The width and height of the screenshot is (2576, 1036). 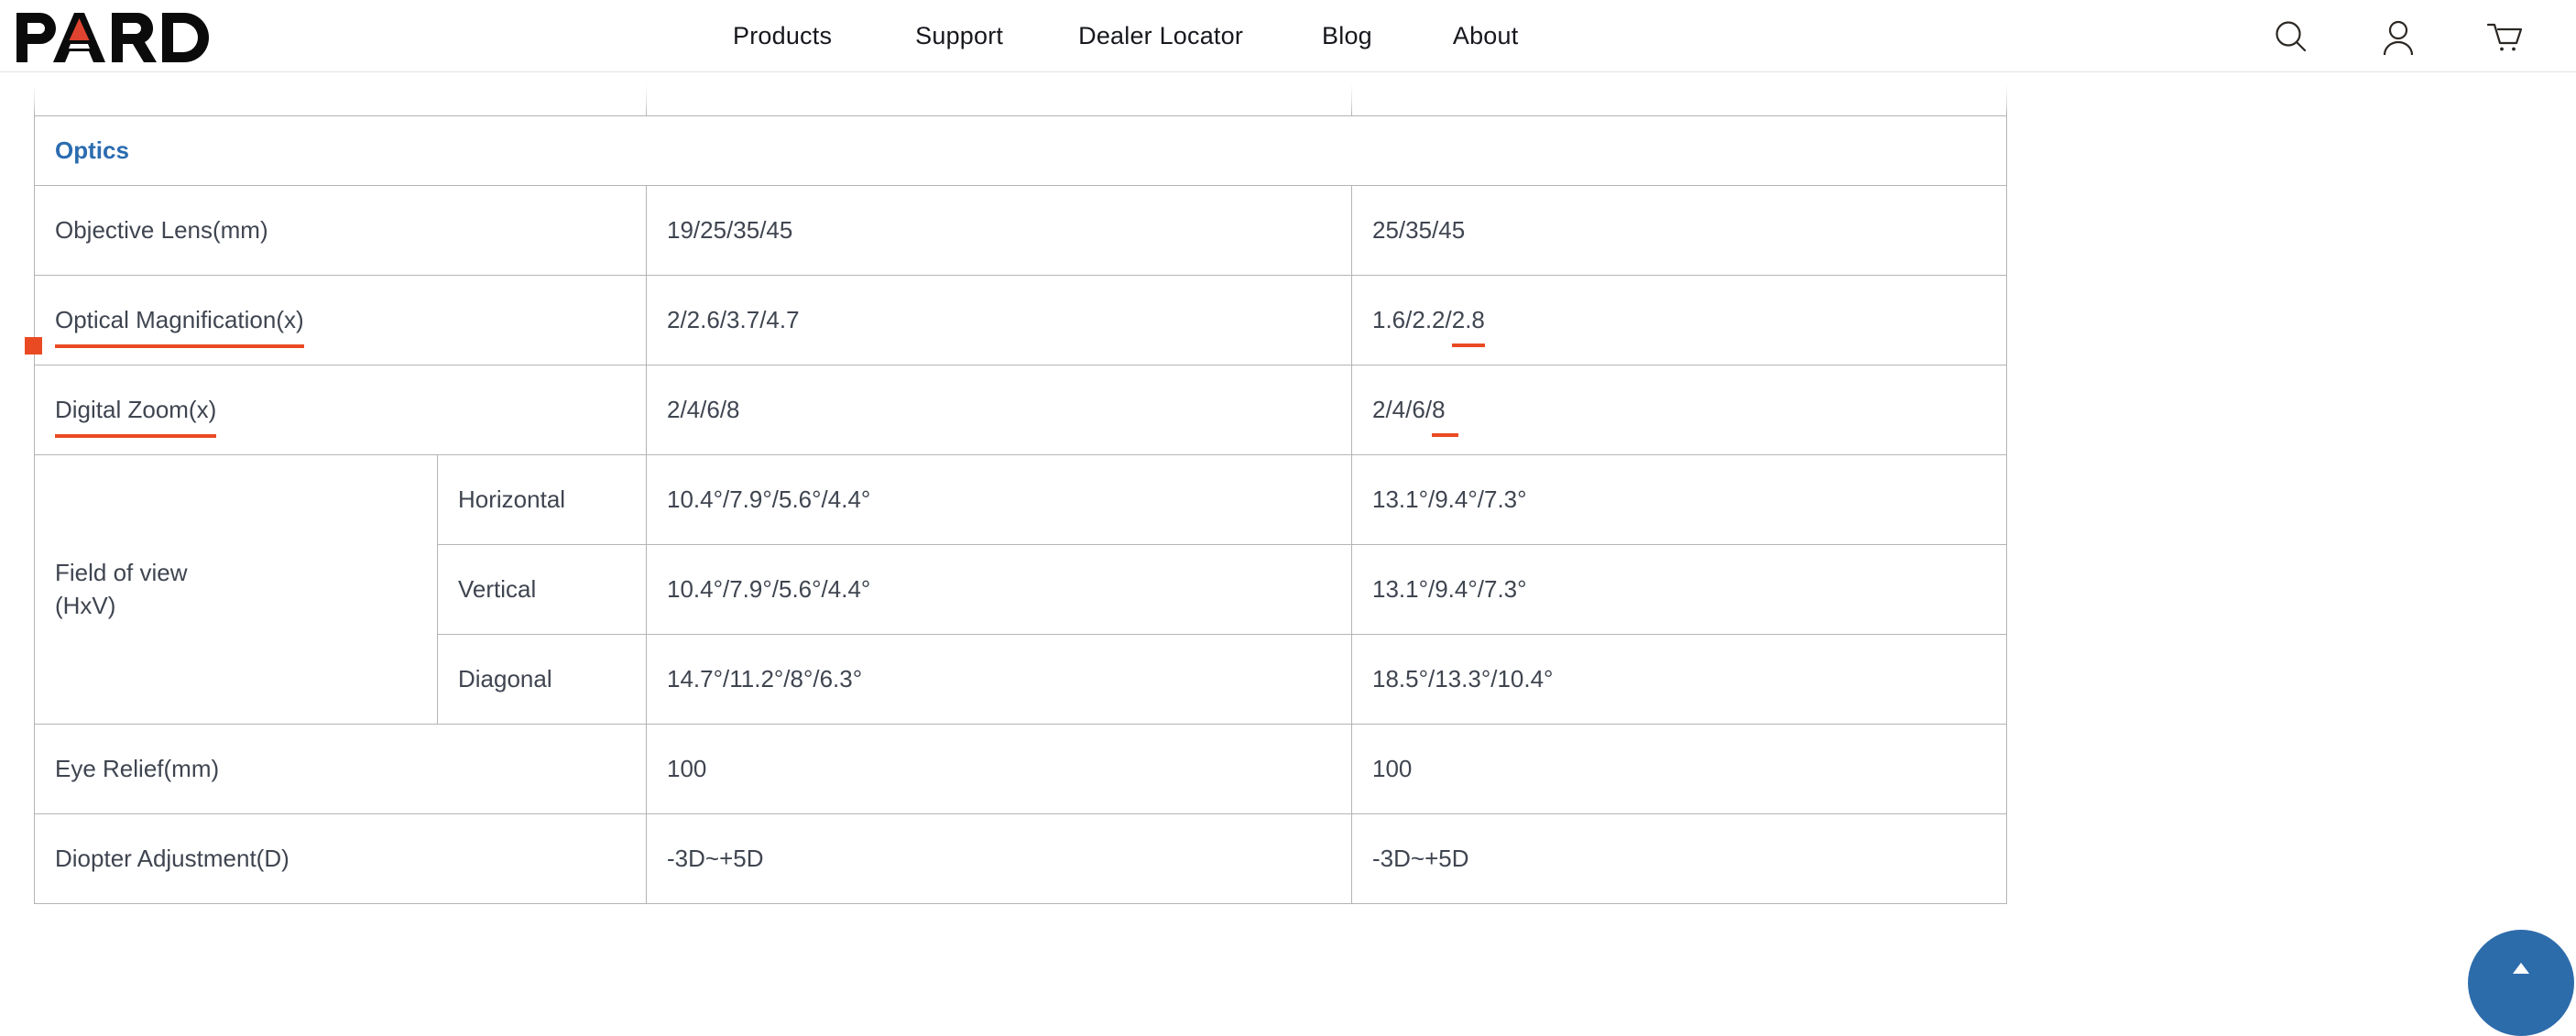 I want to click on cell-value-b, so click(x=1679, y=94).